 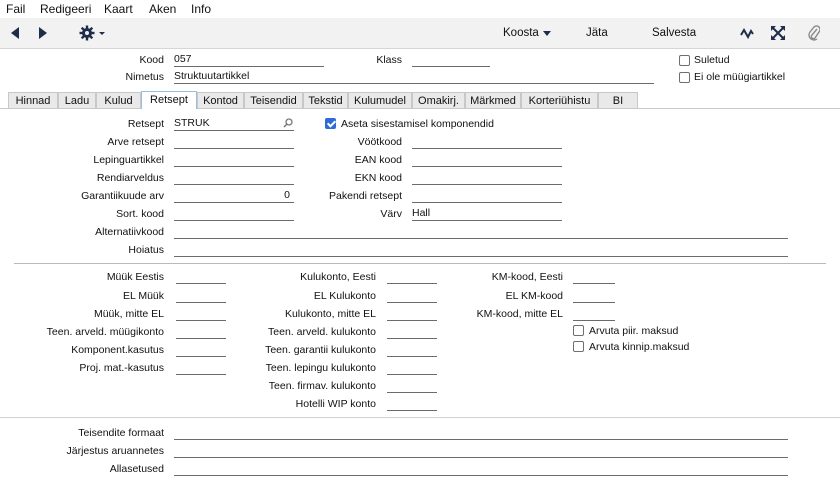 I want to click on jarjestus-aruannetes-field, so click(x=481, y=451).